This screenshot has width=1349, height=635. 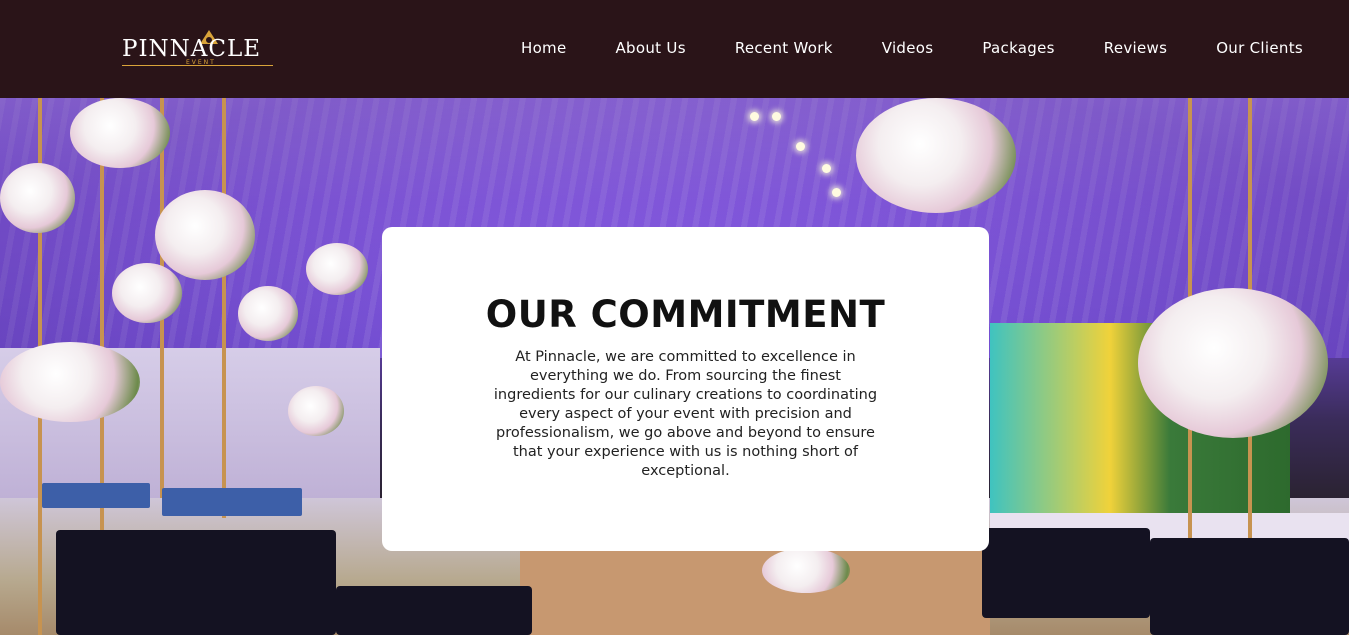 What do you see at coordinates (224, 308) in the screenshot?
I see `decor-pole` at bounding box center [224, 308].